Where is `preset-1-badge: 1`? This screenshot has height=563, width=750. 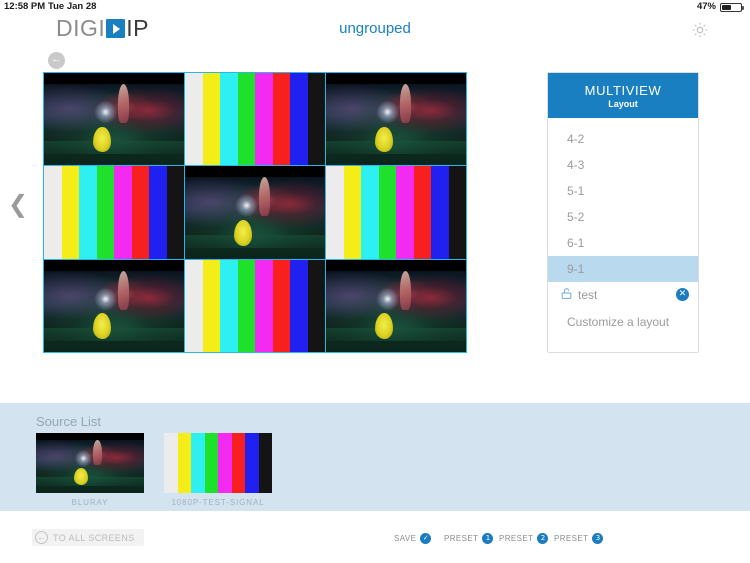 preset-1-badge: 1 is located at coordinates (488, 538).